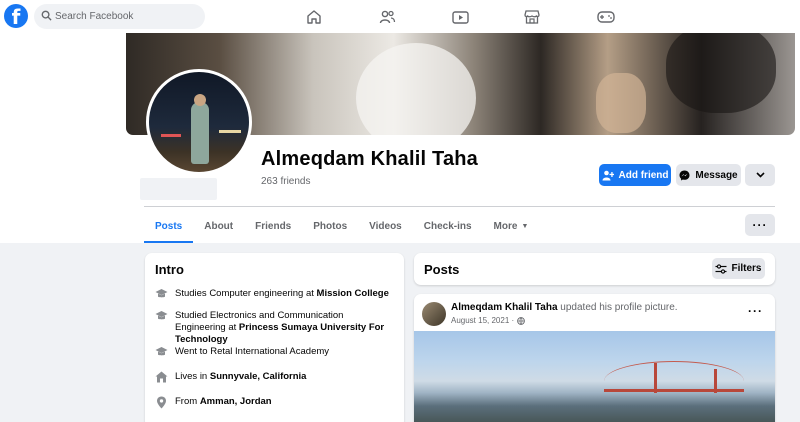 This screenshot has width=800, height=422. I want to click on blurred-area, so click(178, 189).